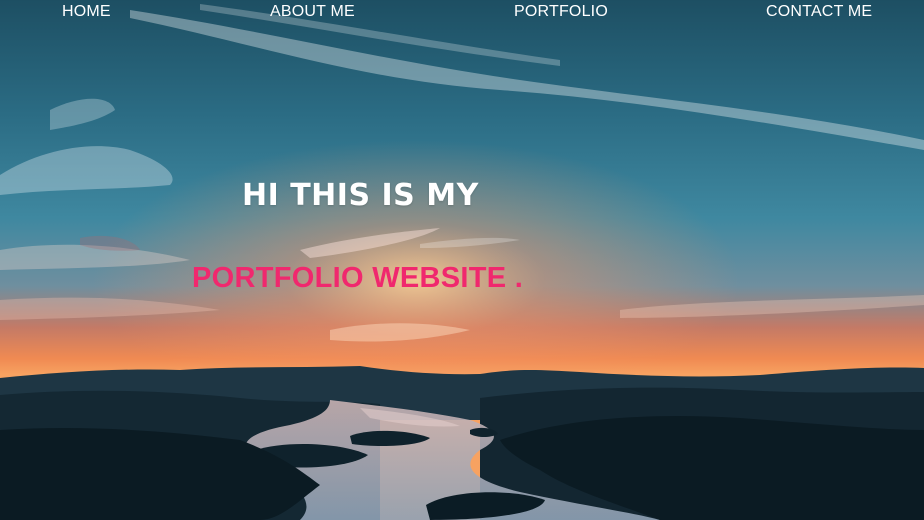 The image size is (924, 520). What do you see at coordinates (462, 12) in the screenshot?
I see `top-navigation: HOME ABOUT ME PORTFOLIO CONTACT ME` at bounding box center [462, 12].